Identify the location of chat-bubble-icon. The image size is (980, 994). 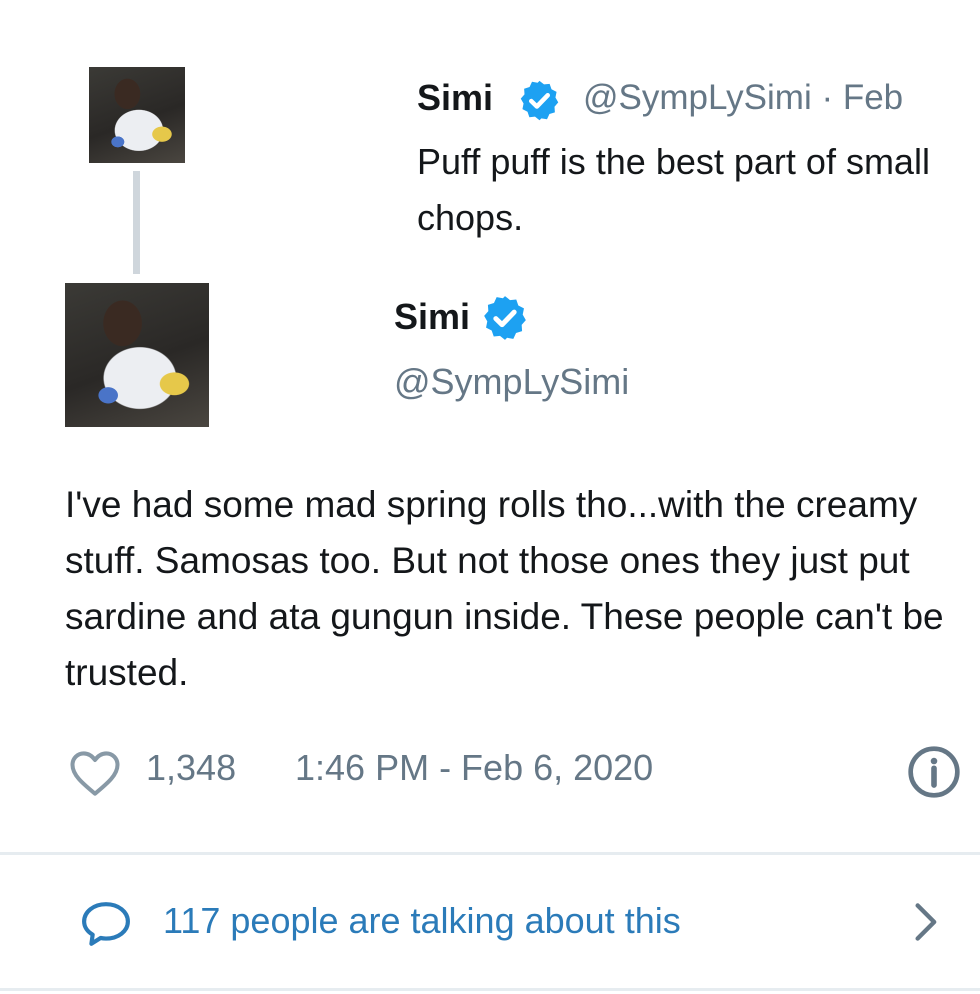
(106, 924).